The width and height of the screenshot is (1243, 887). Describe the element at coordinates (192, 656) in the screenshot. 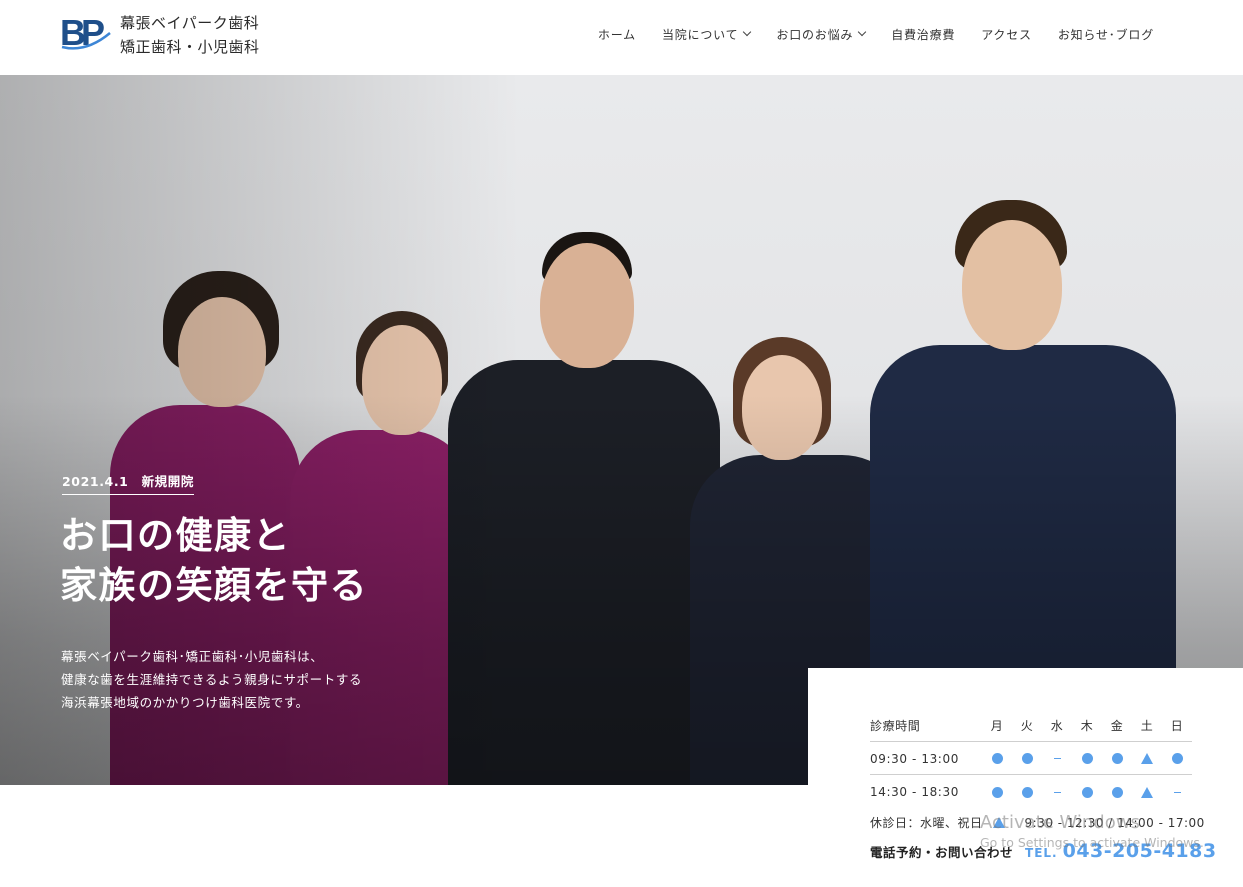

I see `hero-desc-line1: 幕張ベイパーク歯科･矯正歯科･小児歯科は、` at that location.